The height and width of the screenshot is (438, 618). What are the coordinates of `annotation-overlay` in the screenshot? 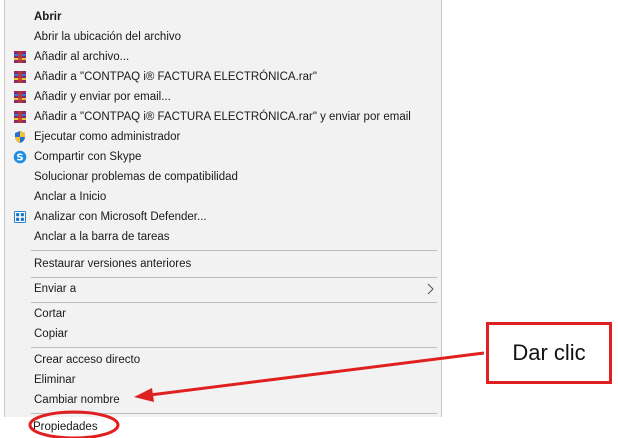 It's located at (256, 394).